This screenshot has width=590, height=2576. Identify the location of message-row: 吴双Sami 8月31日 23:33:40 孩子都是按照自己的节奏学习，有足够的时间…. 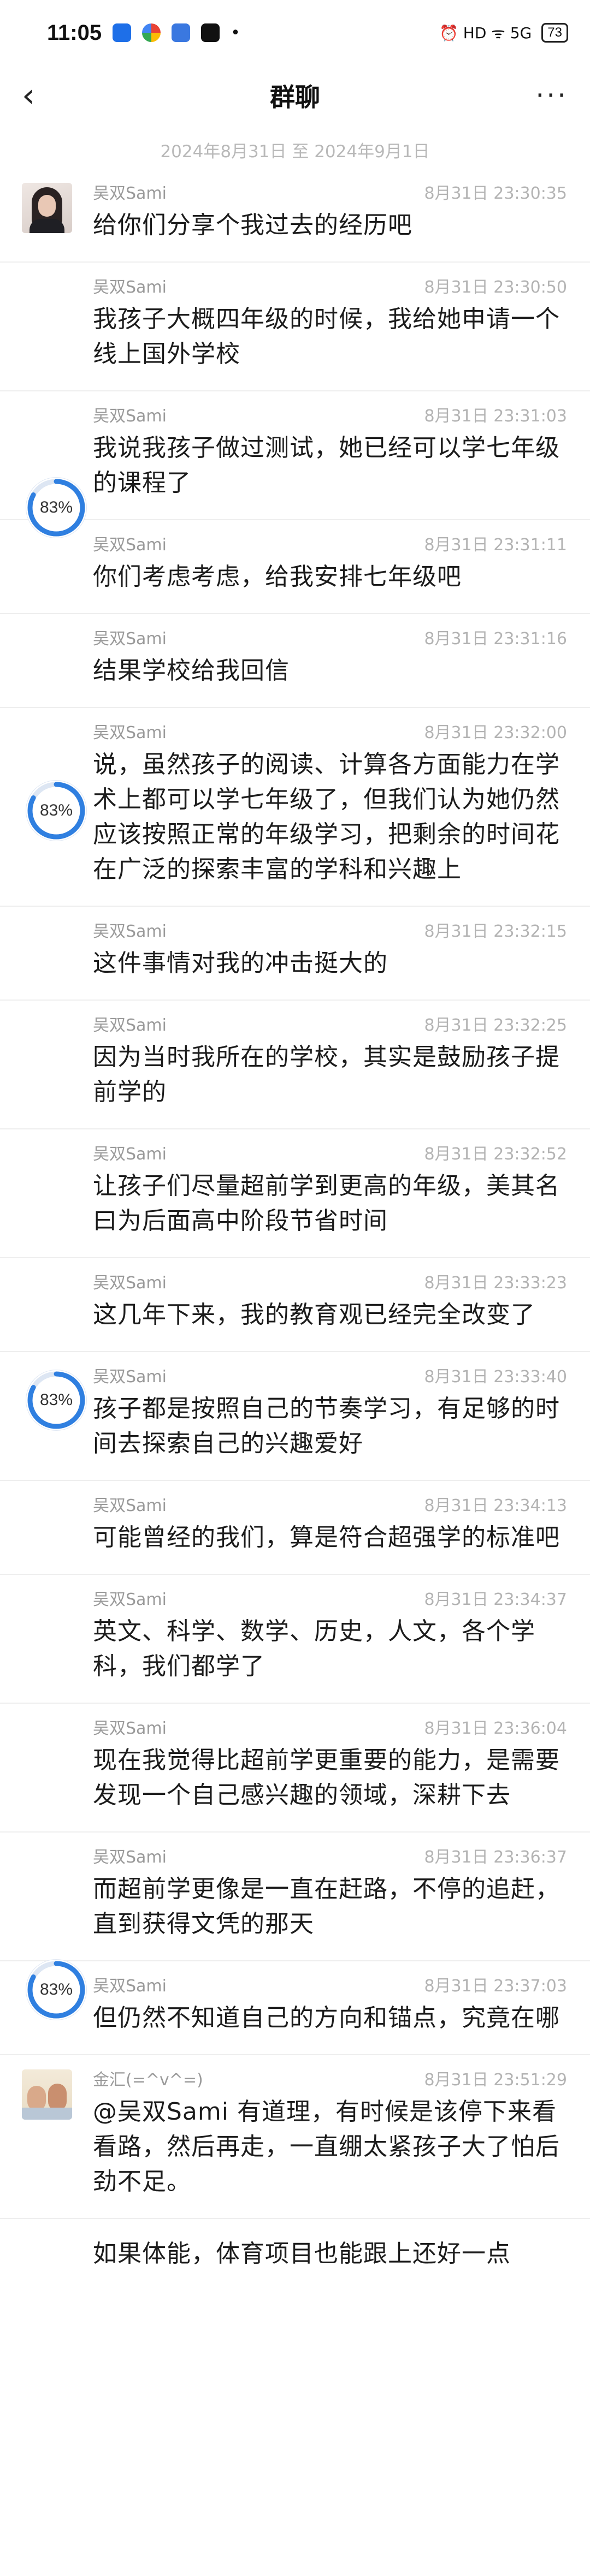
(295, 1416).